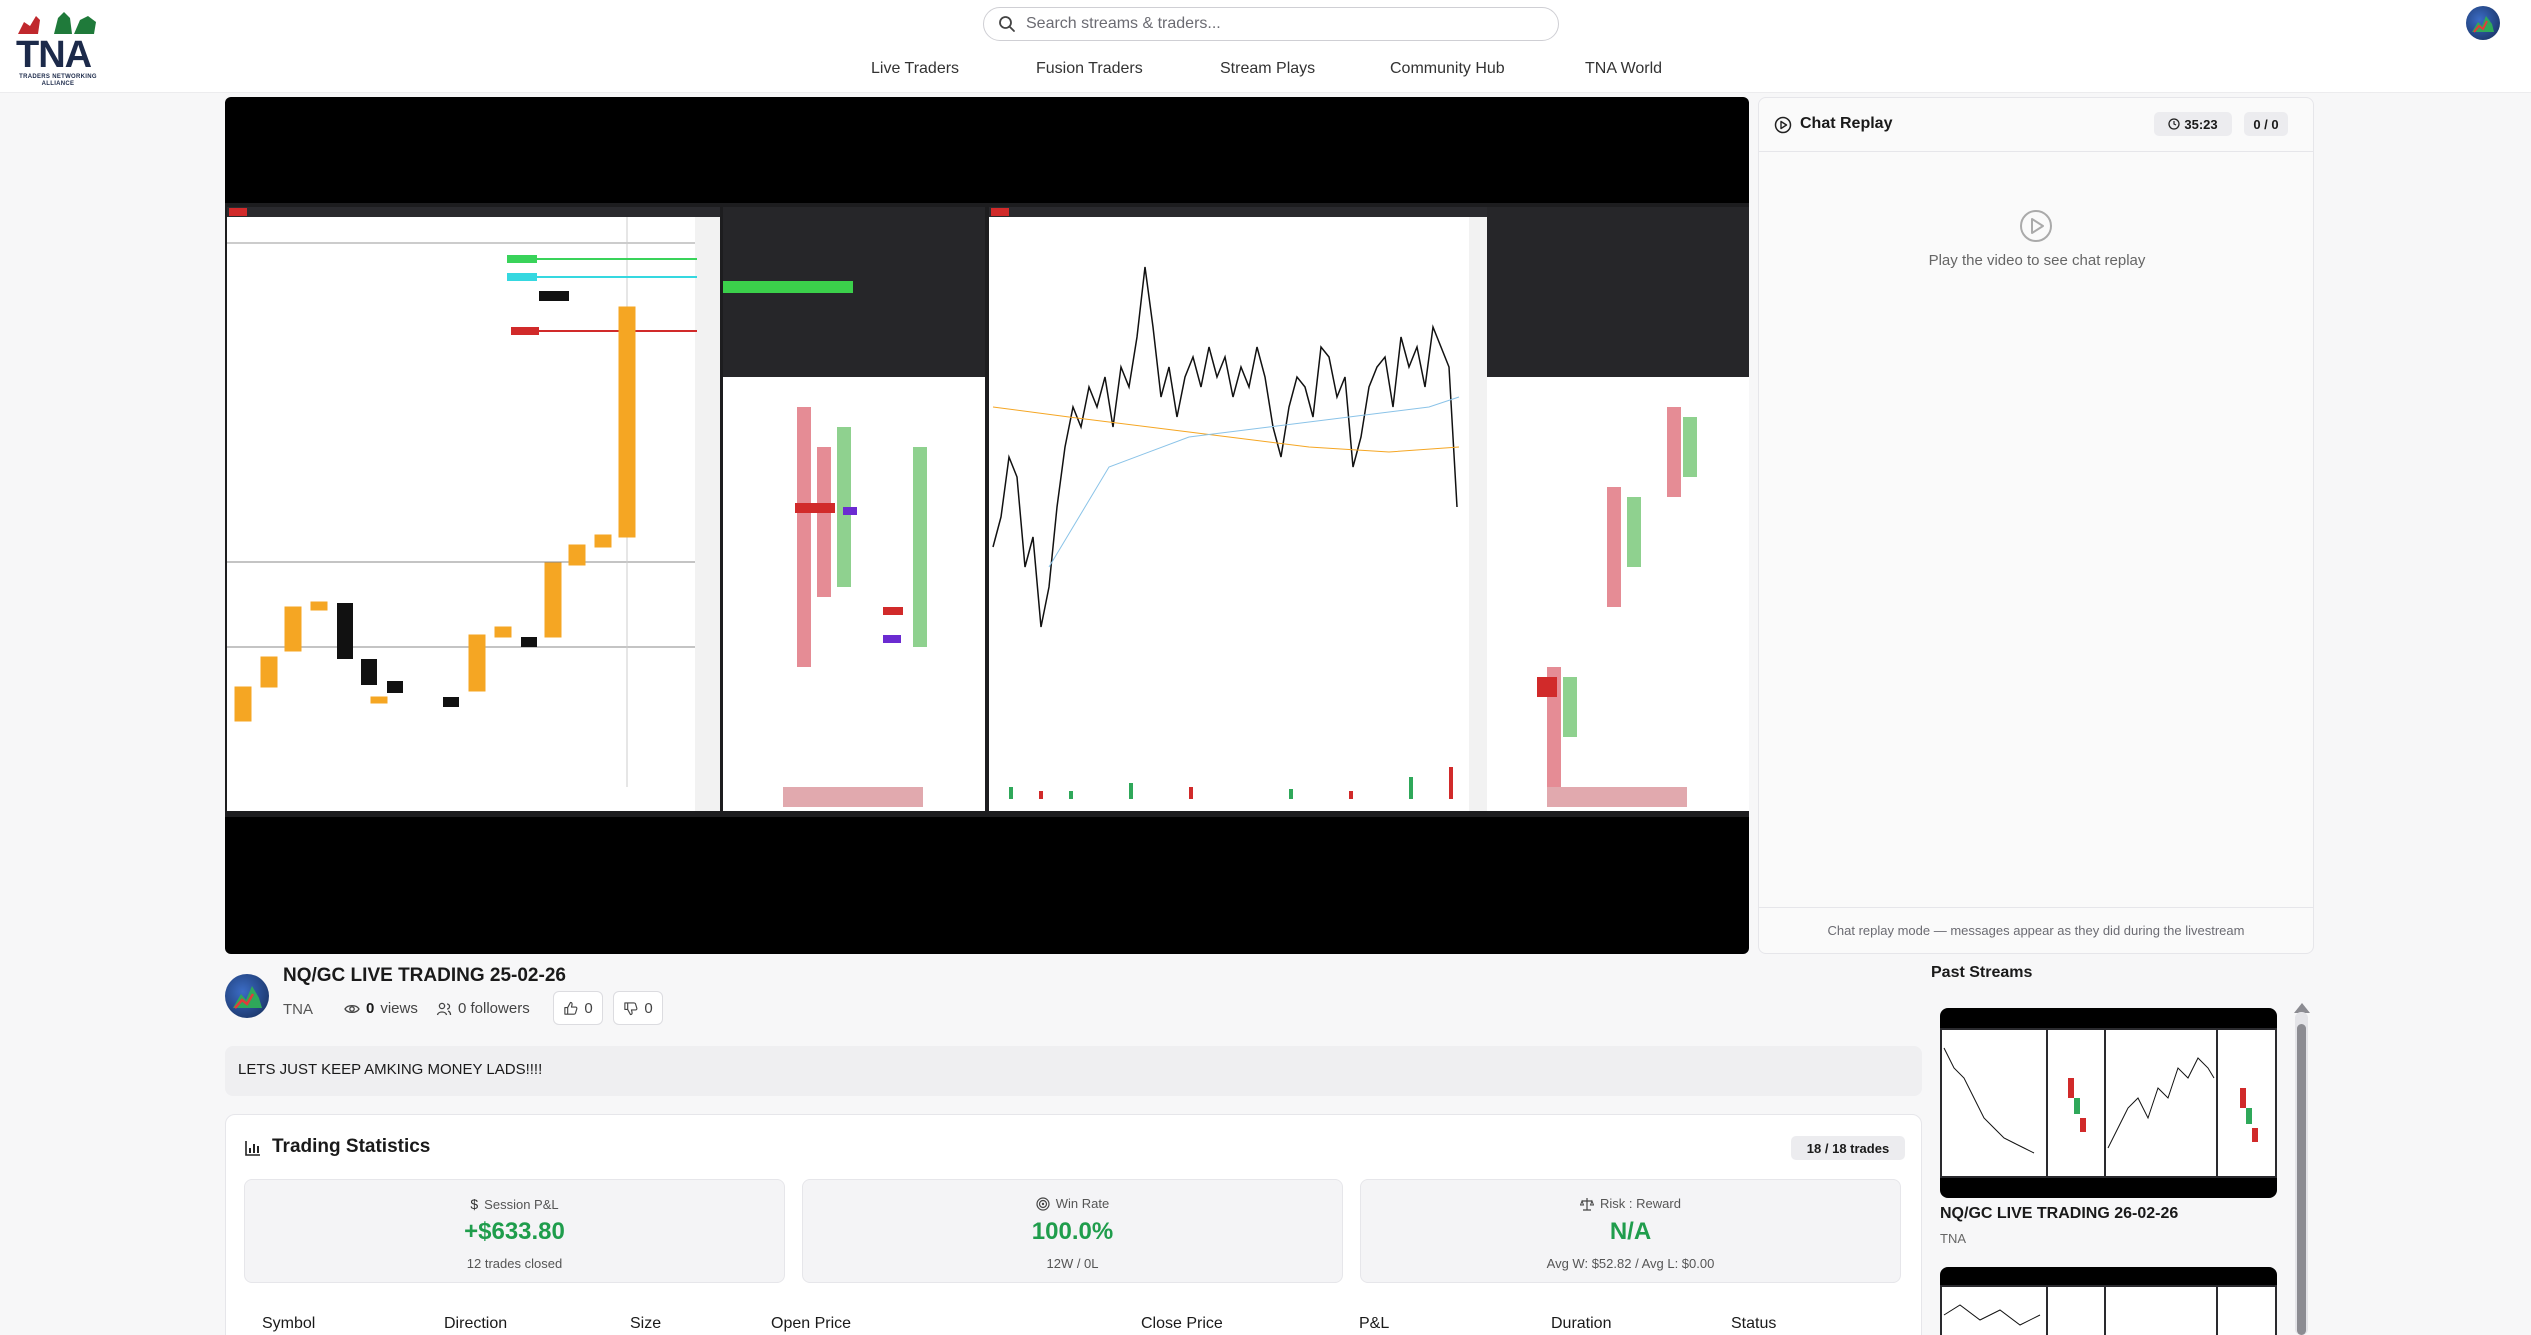 Image resolution: width=2531 pixels, height=1335 pixels. I want to click on thumbs-down-icon, so click(631, 1008).